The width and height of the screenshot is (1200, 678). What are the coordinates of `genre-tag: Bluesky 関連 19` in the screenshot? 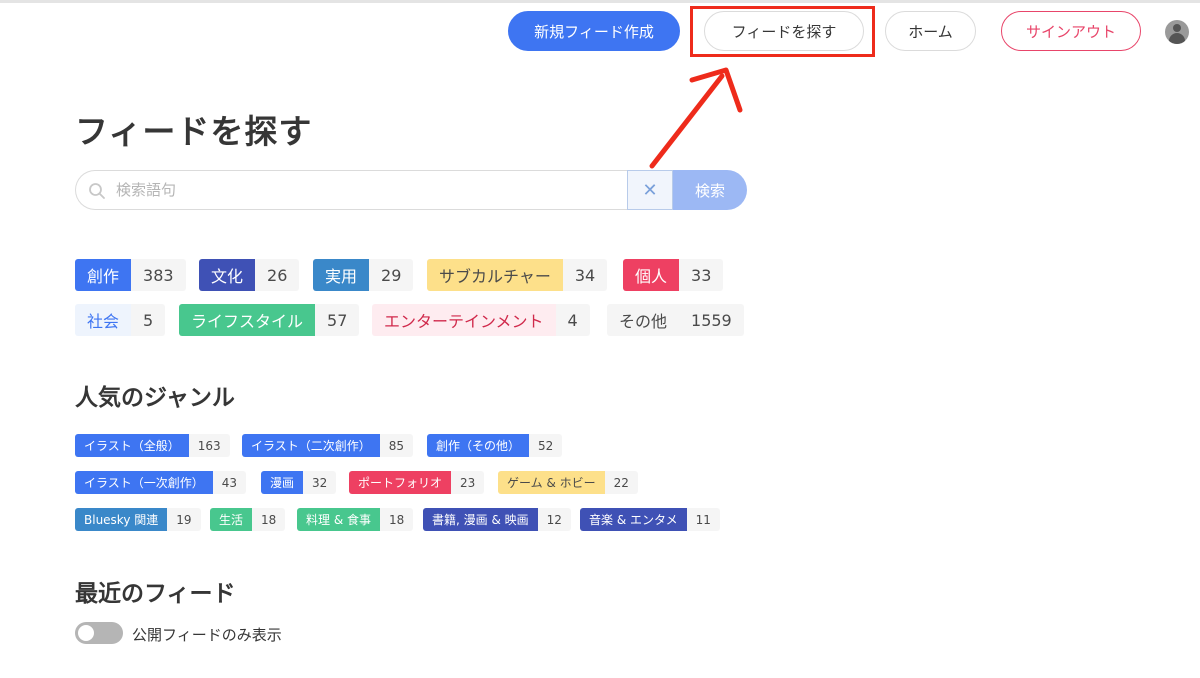 It's located at (138, 519).